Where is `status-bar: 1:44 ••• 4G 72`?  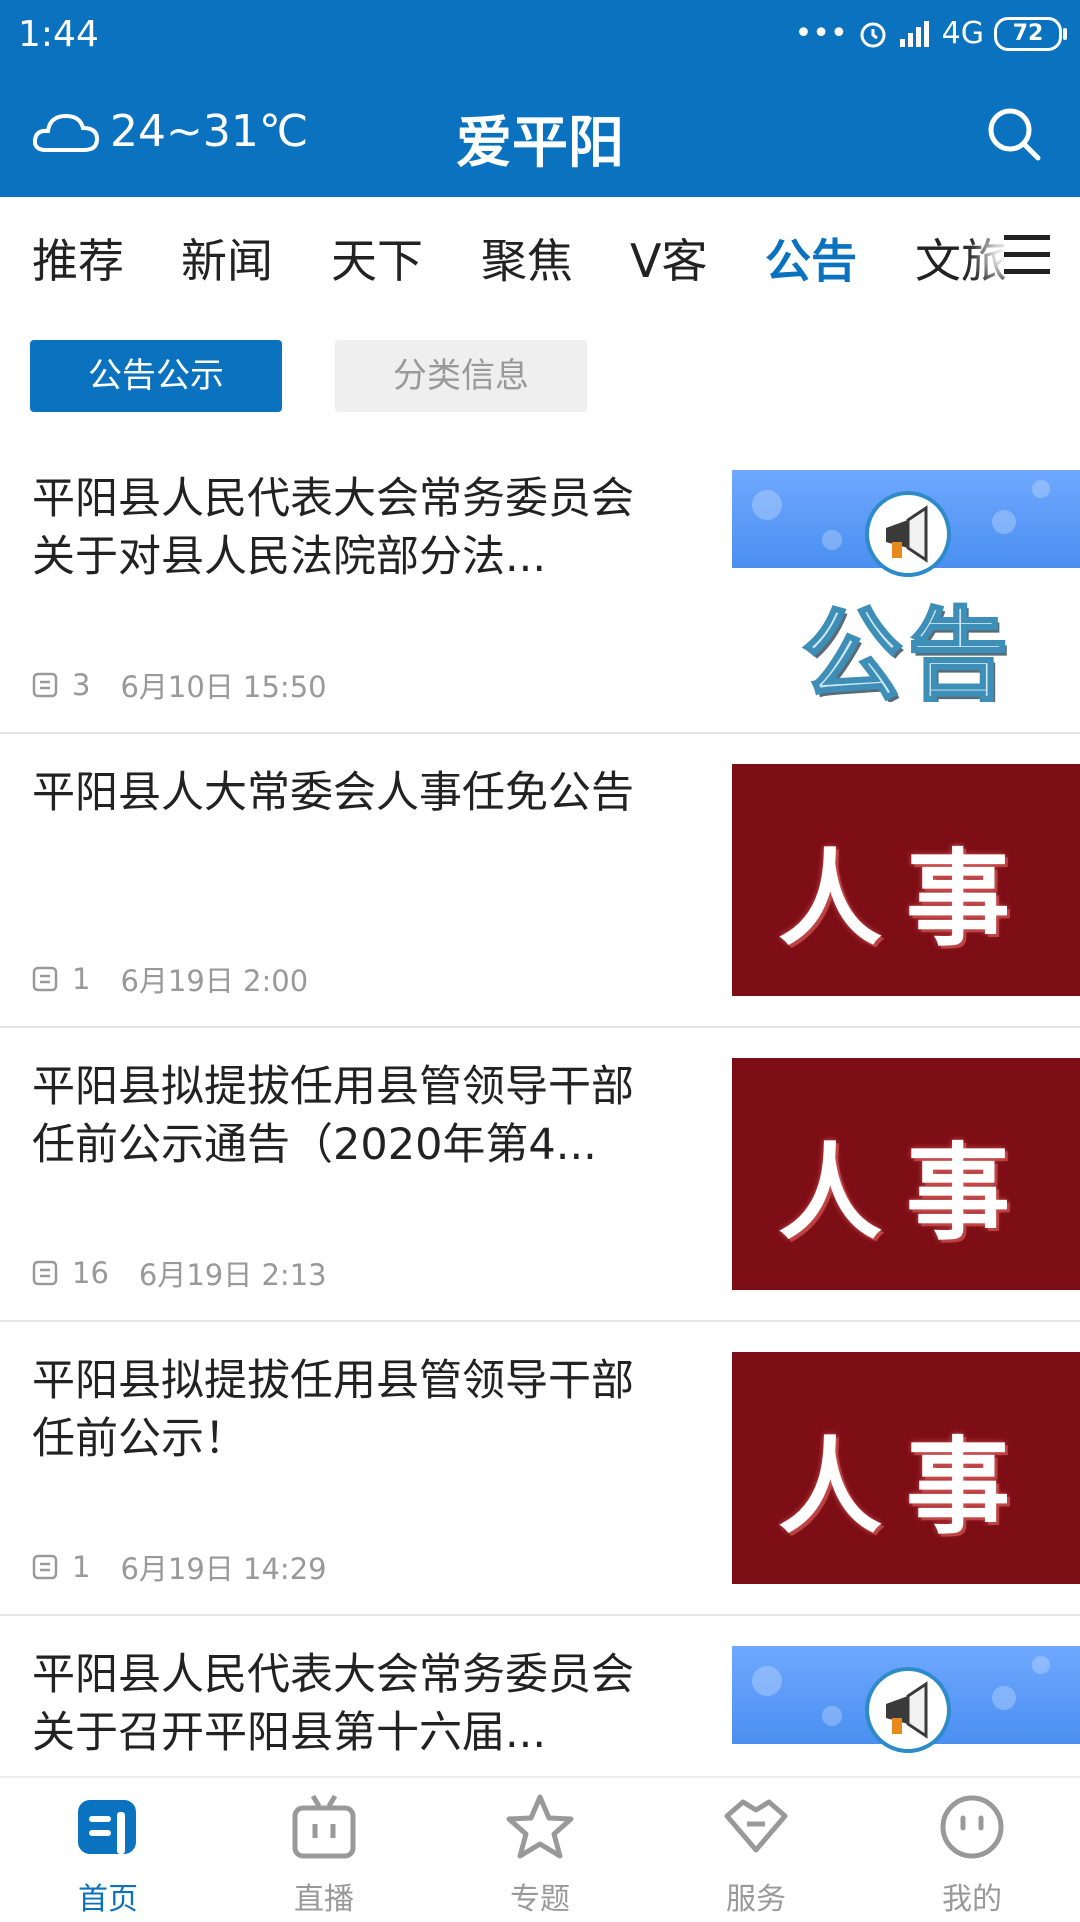
status-bar: 1:44 ••• 4G 72 is located at coordinates (540, 37).